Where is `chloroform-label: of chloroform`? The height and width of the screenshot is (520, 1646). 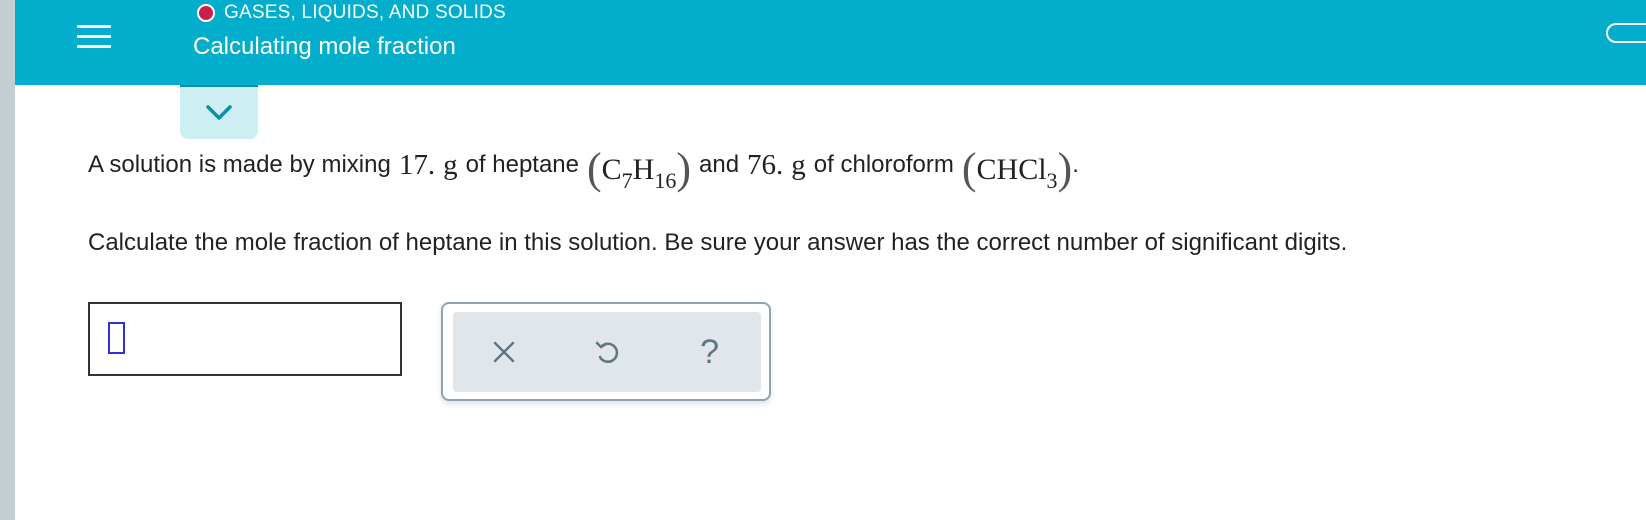 chloroform-label: of chloroform is located at coordinates (883, 164).